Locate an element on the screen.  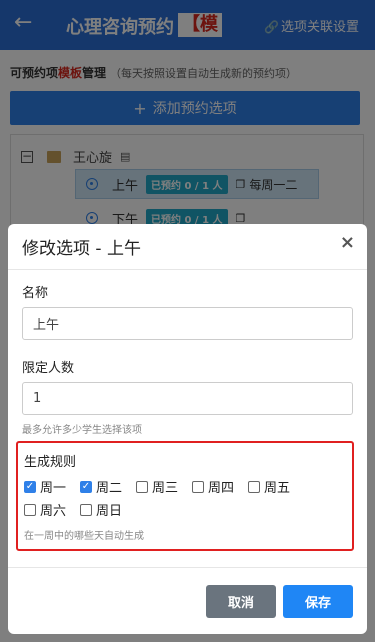
day-label: 周一 is located at coordinates (53, 488).